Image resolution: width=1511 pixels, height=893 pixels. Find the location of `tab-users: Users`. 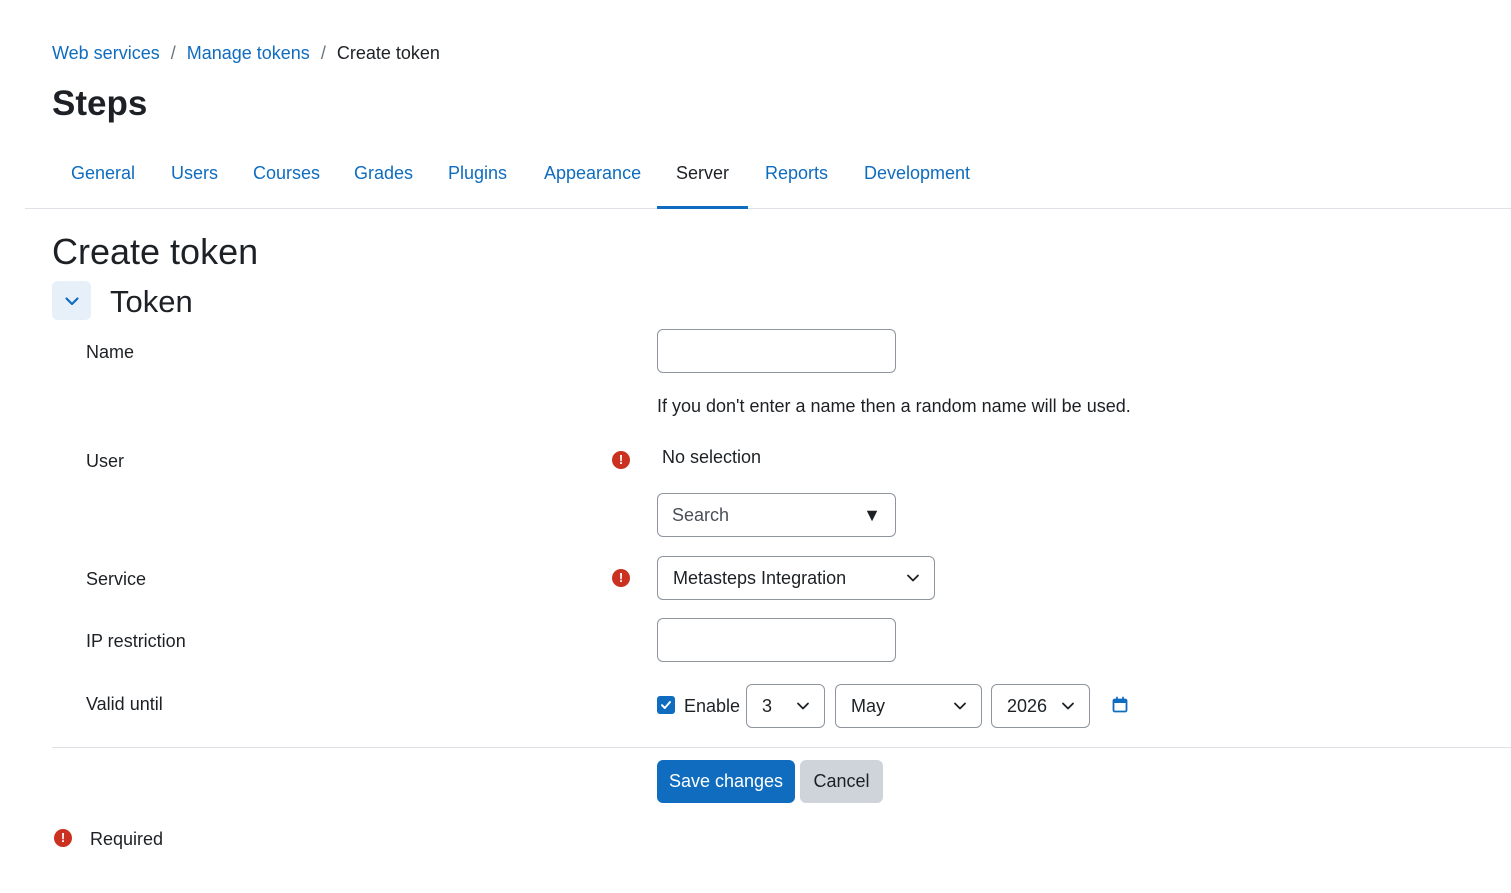

tab-users: Users is located at coordinates (194, 173).